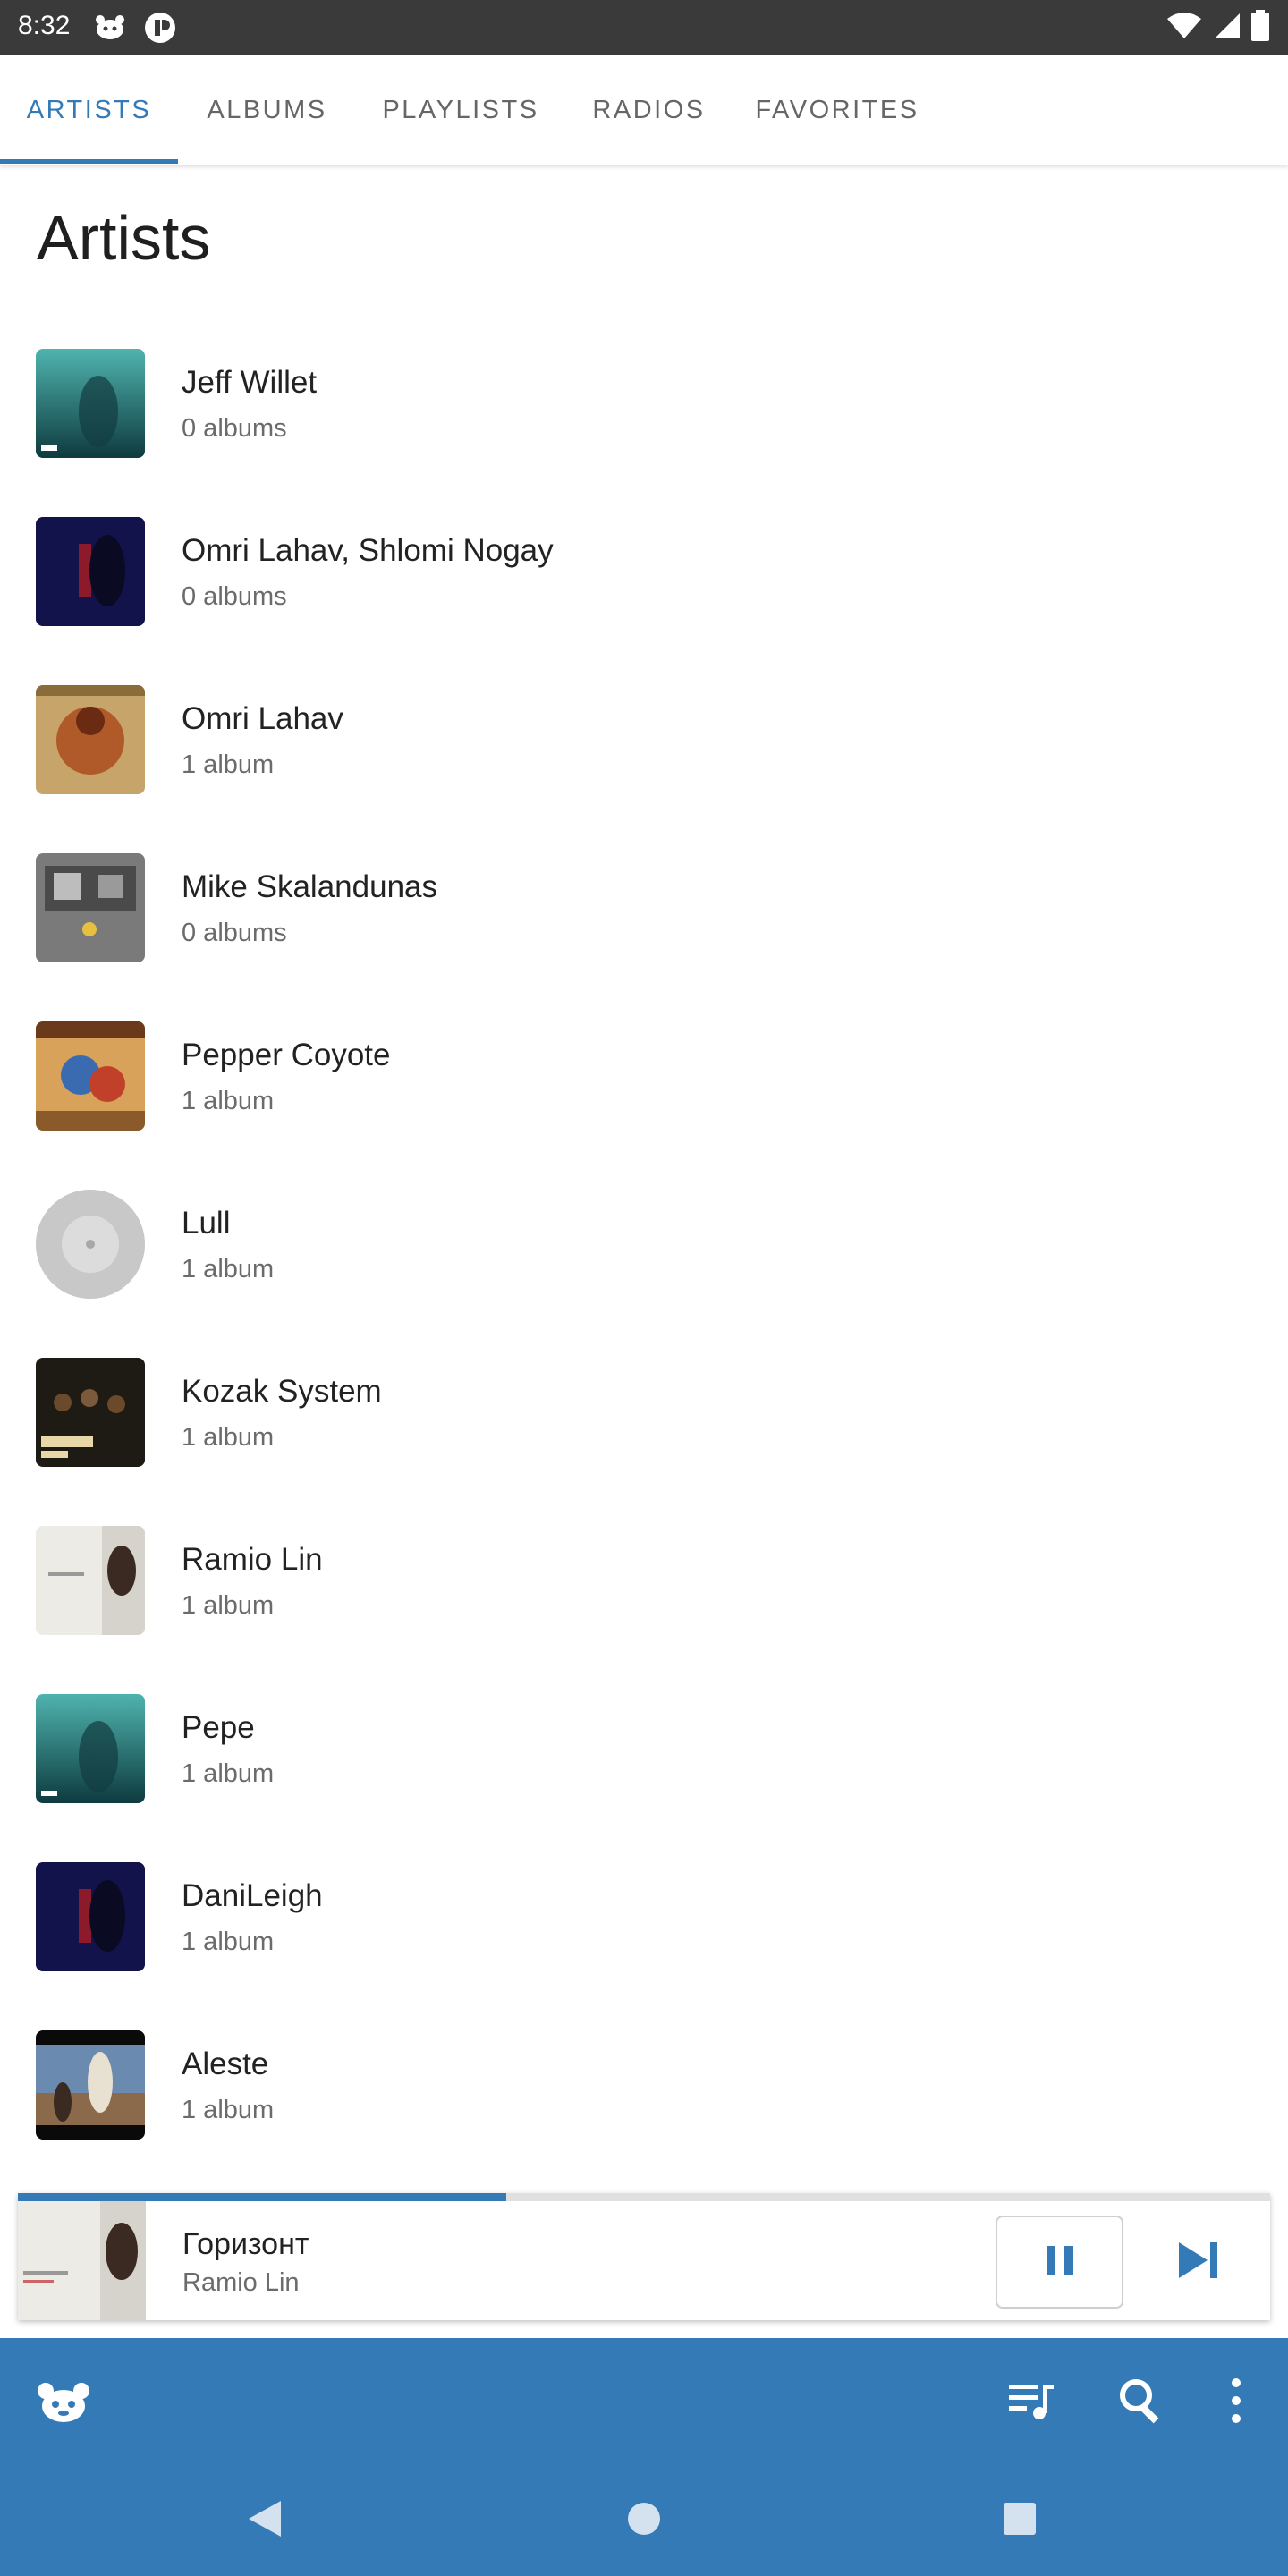  I want to click on more-vert-icon, so click(1236, 2401).